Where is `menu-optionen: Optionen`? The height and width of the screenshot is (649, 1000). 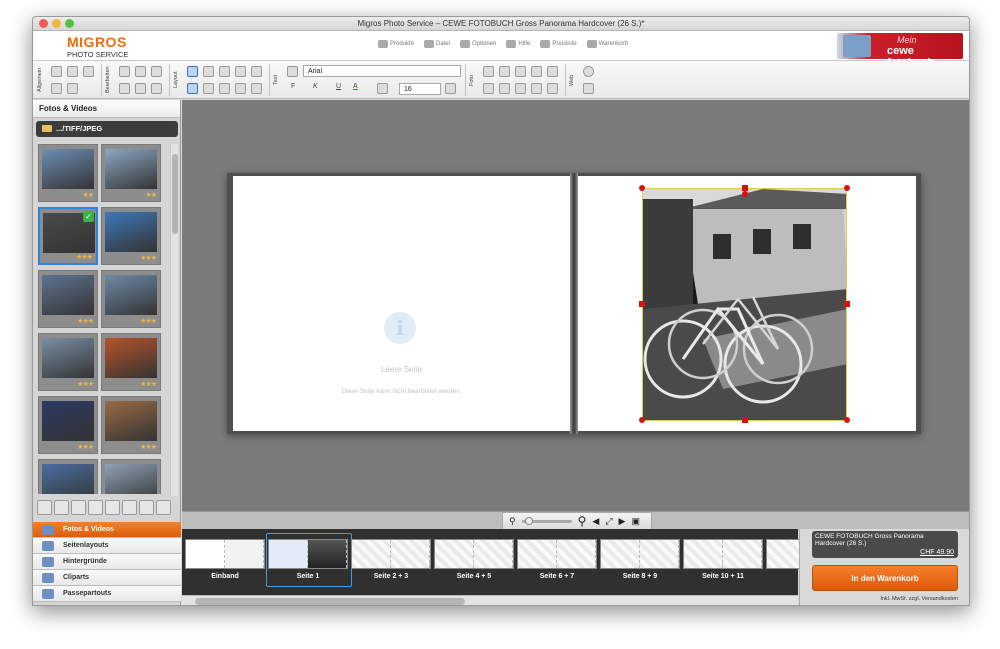
menu-optionen: Optionen is located at coordinates (478, 44).